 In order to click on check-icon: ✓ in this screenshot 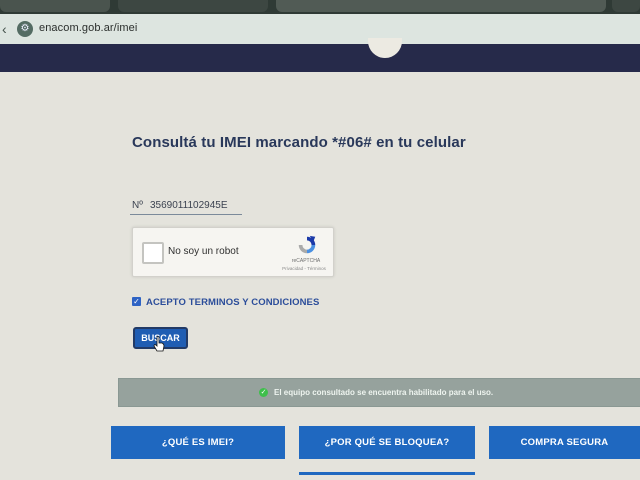, I will do `click(136, 301)`.